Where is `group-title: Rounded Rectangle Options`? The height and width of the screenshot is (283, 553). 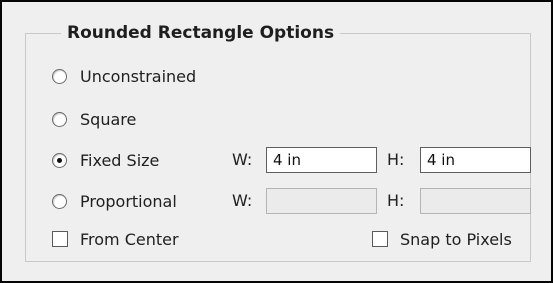
group-title: Rounded Rectangle Options is located at coordinates (201, 33).